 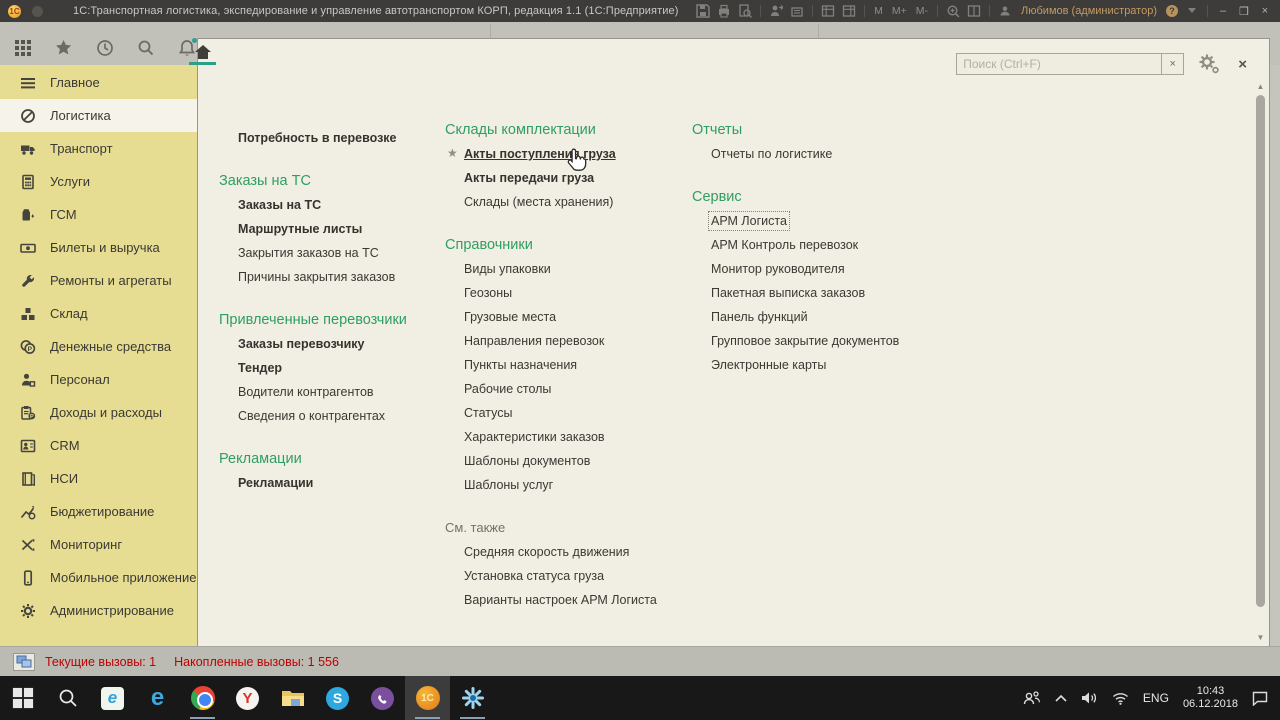 I want to click on sidebar-item-monitoring: Мониторинг, so click(x=98, y=544).